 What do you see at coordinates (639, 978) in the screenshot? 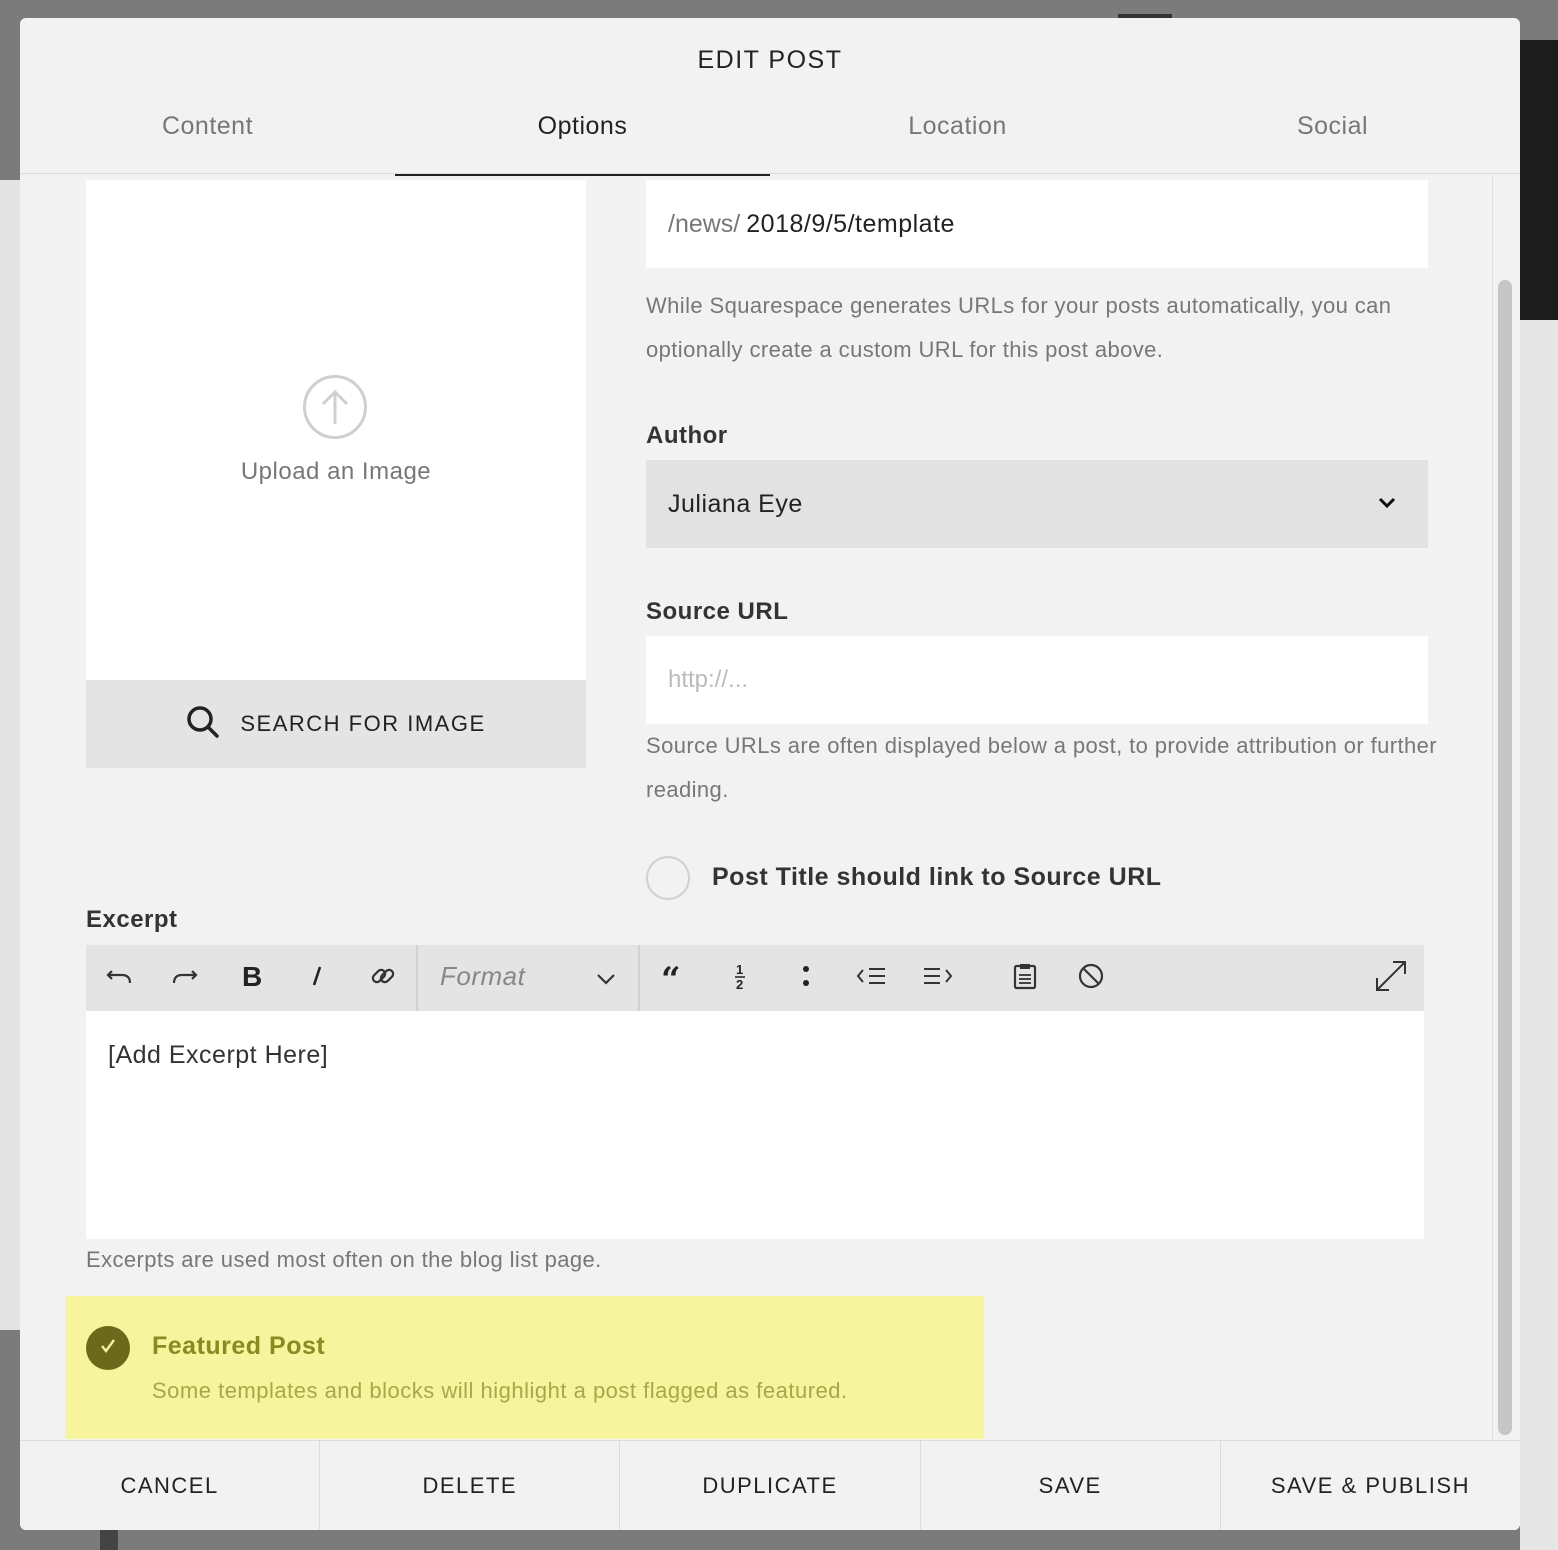
I see `toolbar-divider` at bounding box center [639, 978].